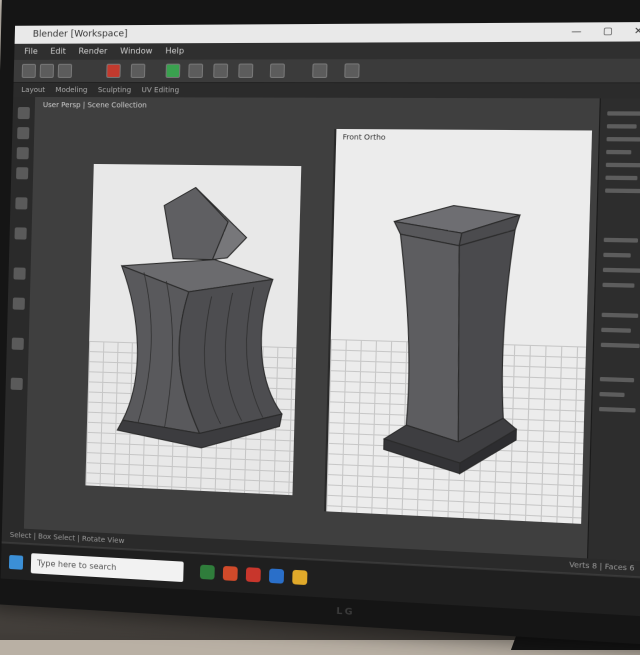 The image size is (640, 655). I want to click on select-tool-icon, so click(29, 70).